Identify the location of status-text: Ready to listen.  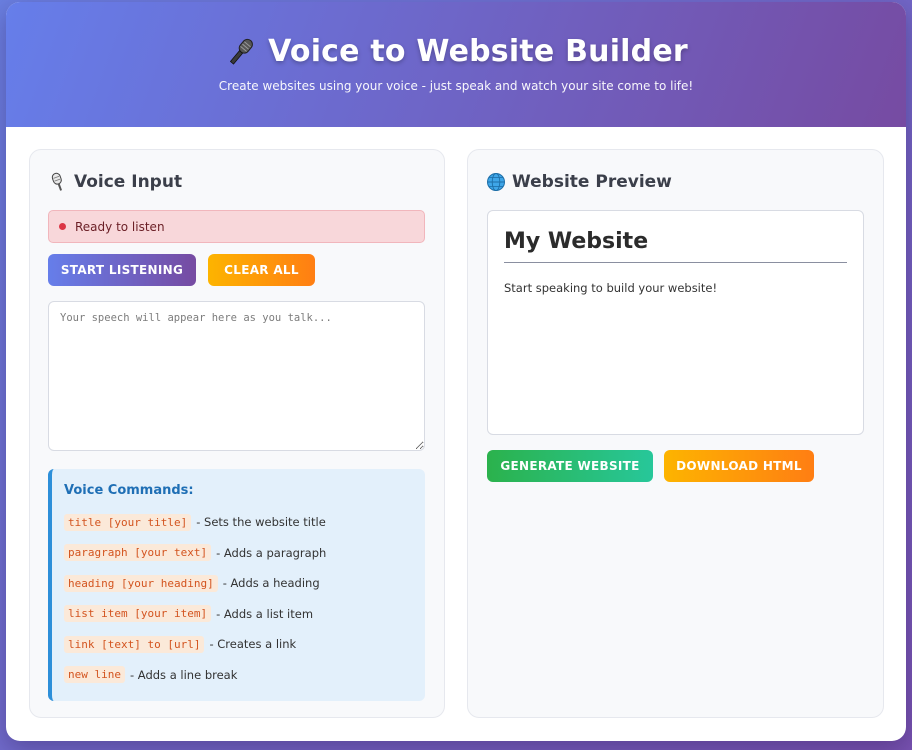
(120, 226).